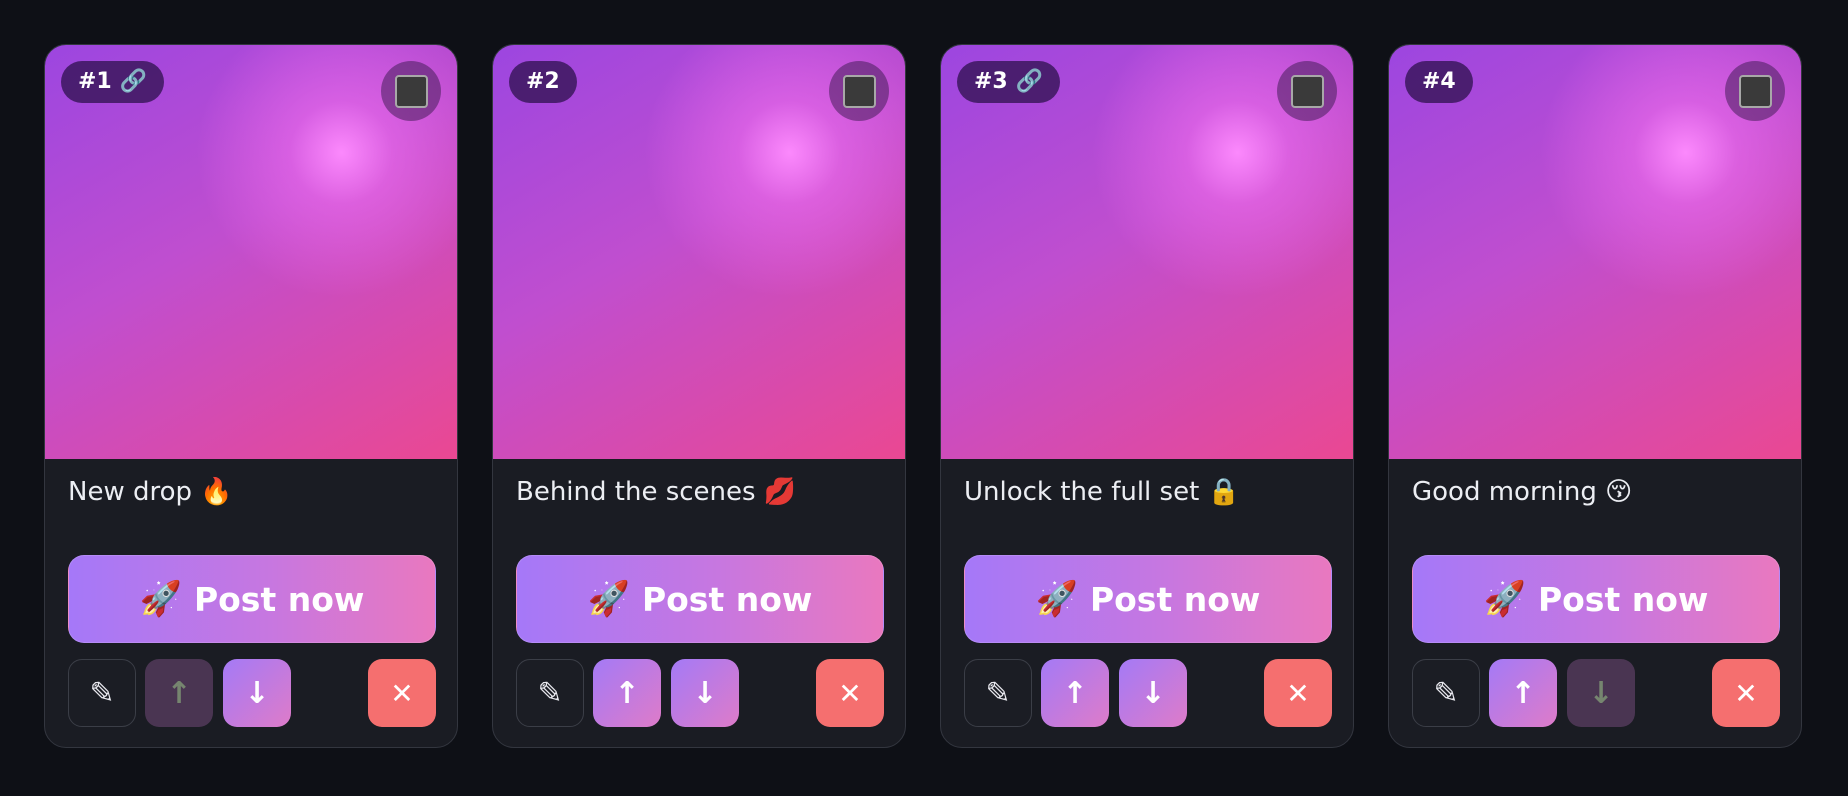 The image size is (1848, 796). I want to click on post-thumbnail: #2, so click(699, 252).